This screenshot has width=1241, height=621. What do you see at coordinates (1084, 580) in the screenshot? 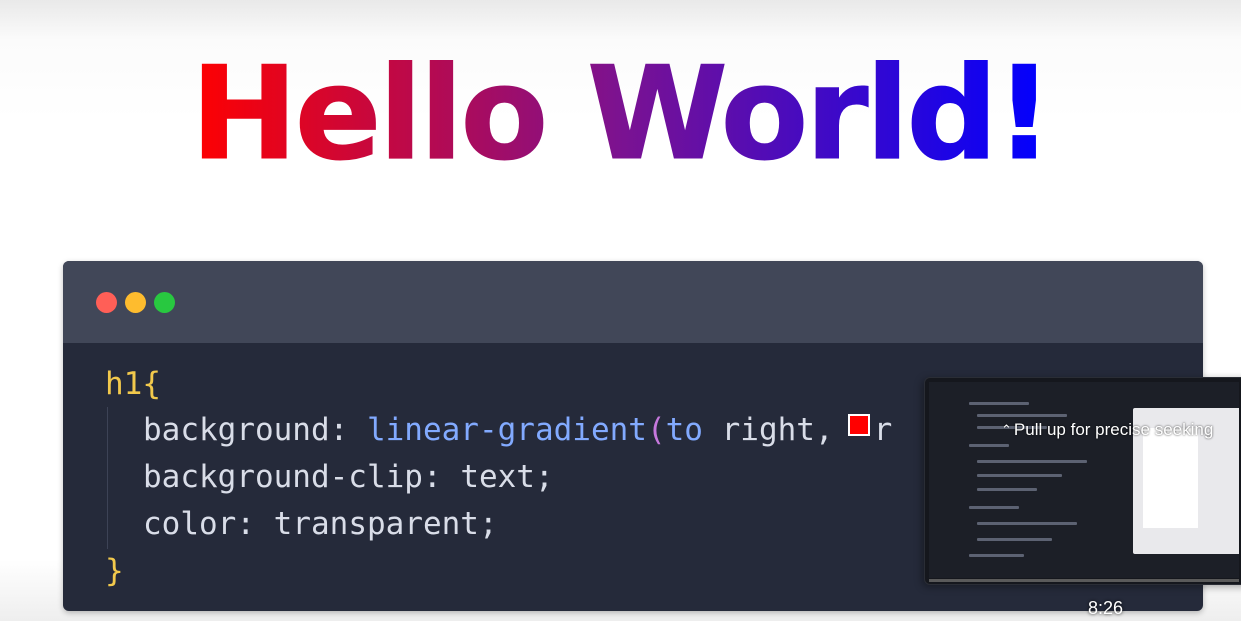
I see `thumb-progress-bar` at bounding box center [1084, 580].